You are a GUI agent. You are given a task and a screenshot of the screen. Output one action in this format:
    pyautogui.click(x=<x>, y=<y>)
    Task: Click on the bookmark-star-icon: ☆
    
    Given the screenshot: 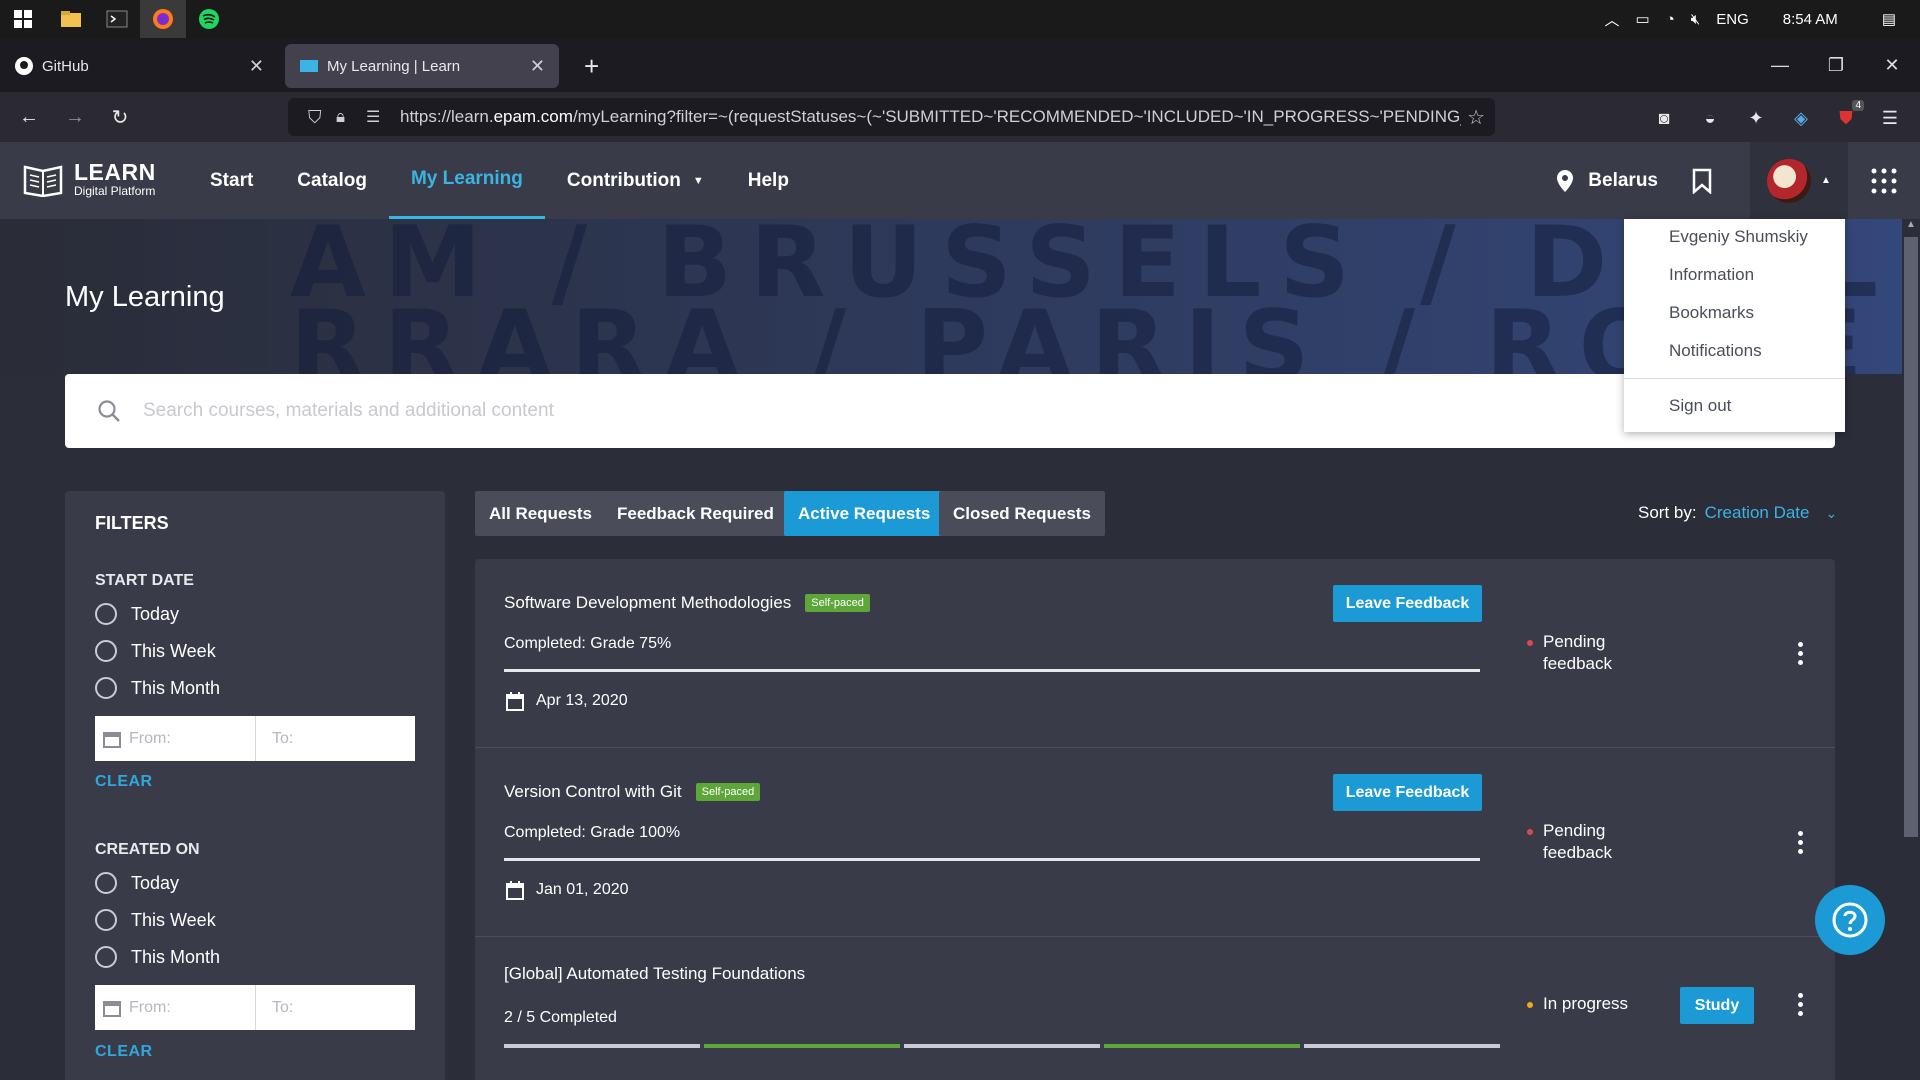 What is the action you would take?
    pyautogui.click(x=1473, y=117)
    